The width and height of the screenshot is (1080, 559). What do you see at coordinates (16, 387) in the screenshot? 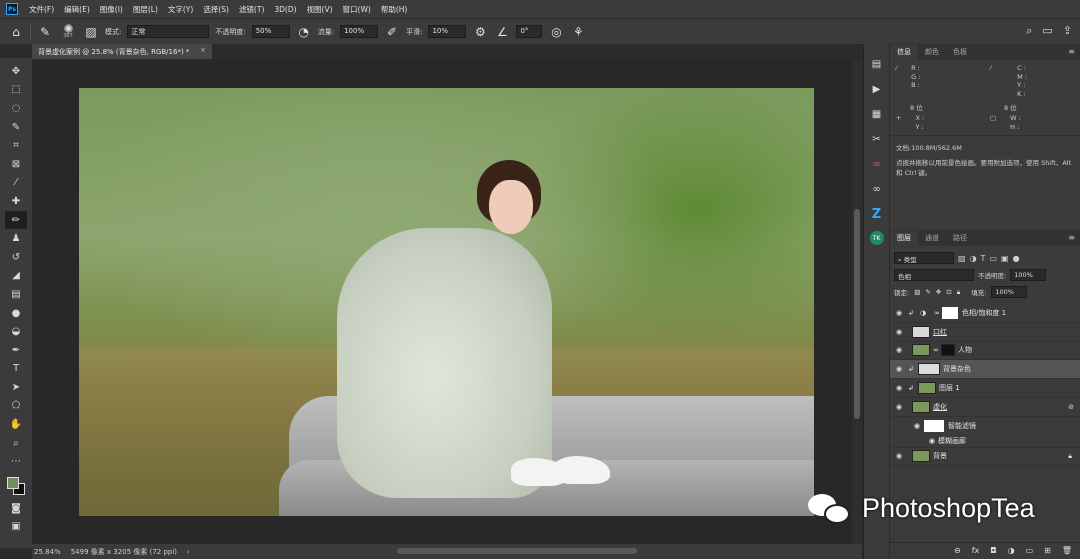
I see `path-select-tool-icon: ➤` at bounding box center [16, 387].